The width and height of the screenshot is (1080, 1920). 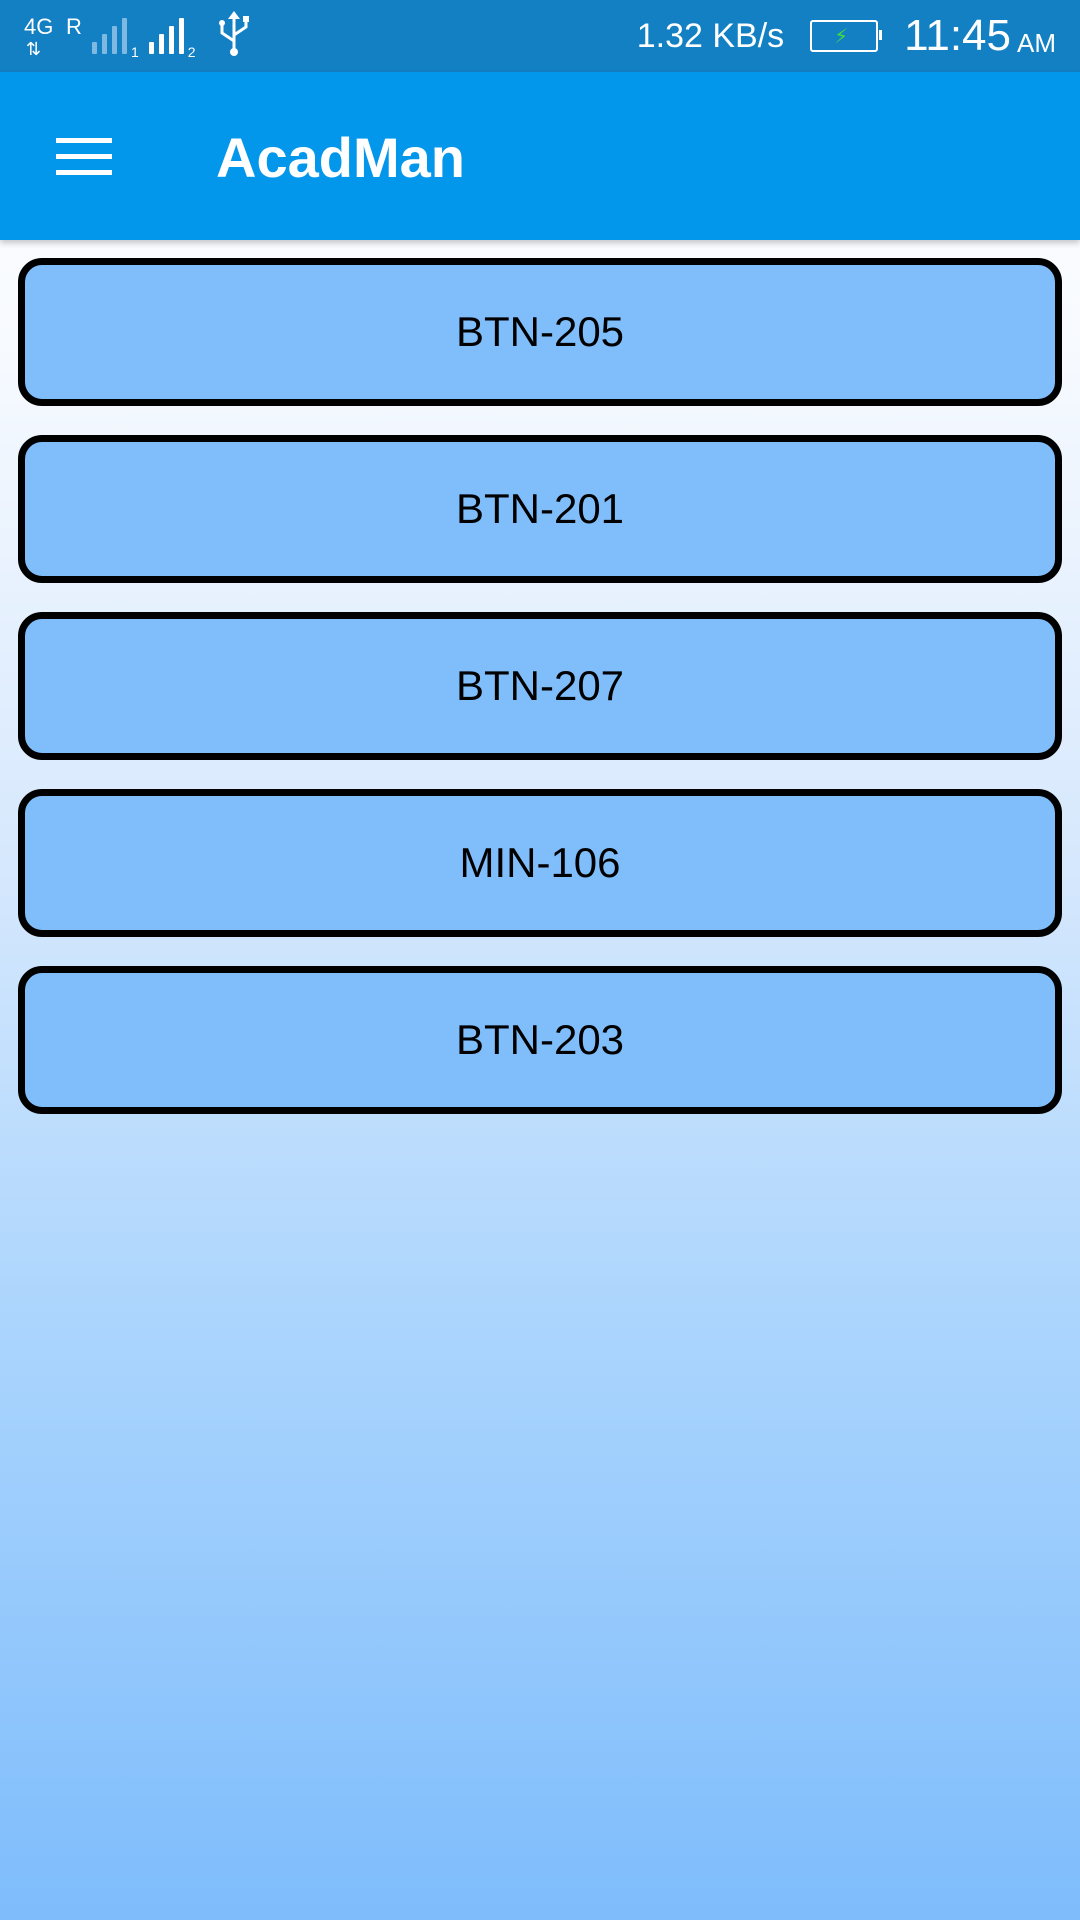 I want to click on room-button-btn-207: BTN-207, so click(x=540, y=686).